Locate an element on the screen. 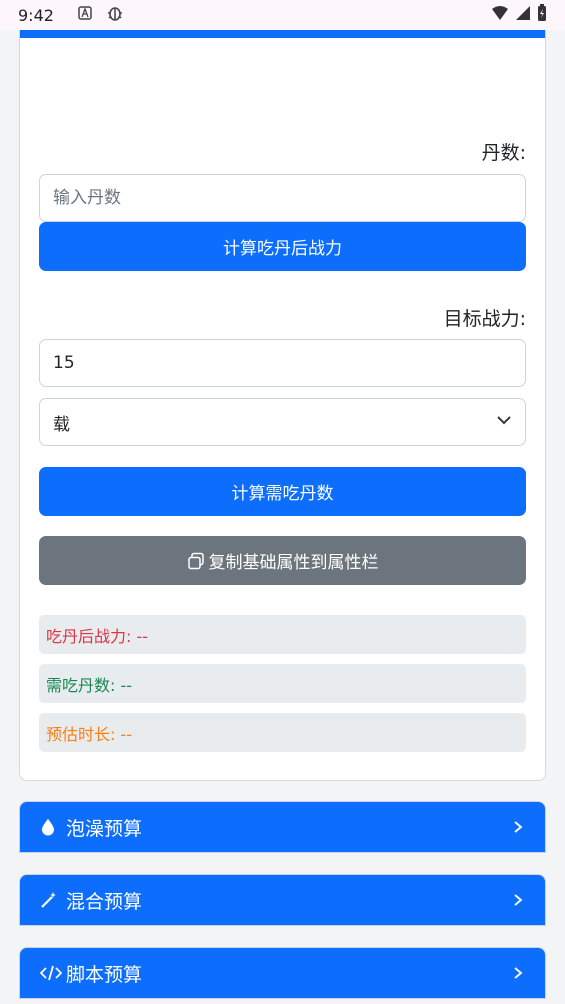 The height and width of the screenshot is (1004, 565). section-mixed-budget-label: 混合预算 is located at coordinates (104, 901).